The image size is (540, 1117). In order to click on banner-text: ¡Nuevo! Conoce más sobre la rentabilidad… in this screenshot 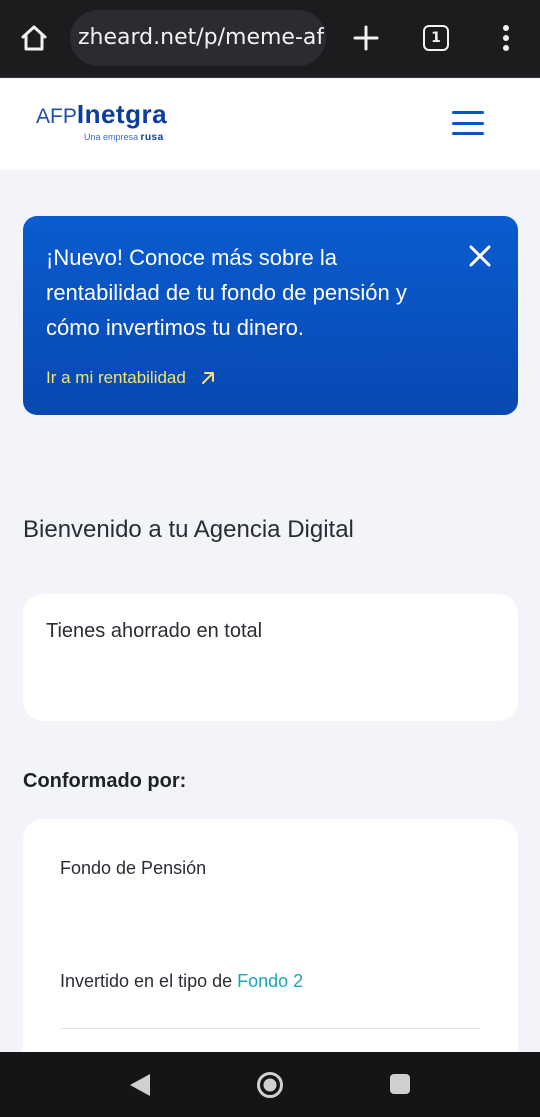, I will do `click(226, 292)`.